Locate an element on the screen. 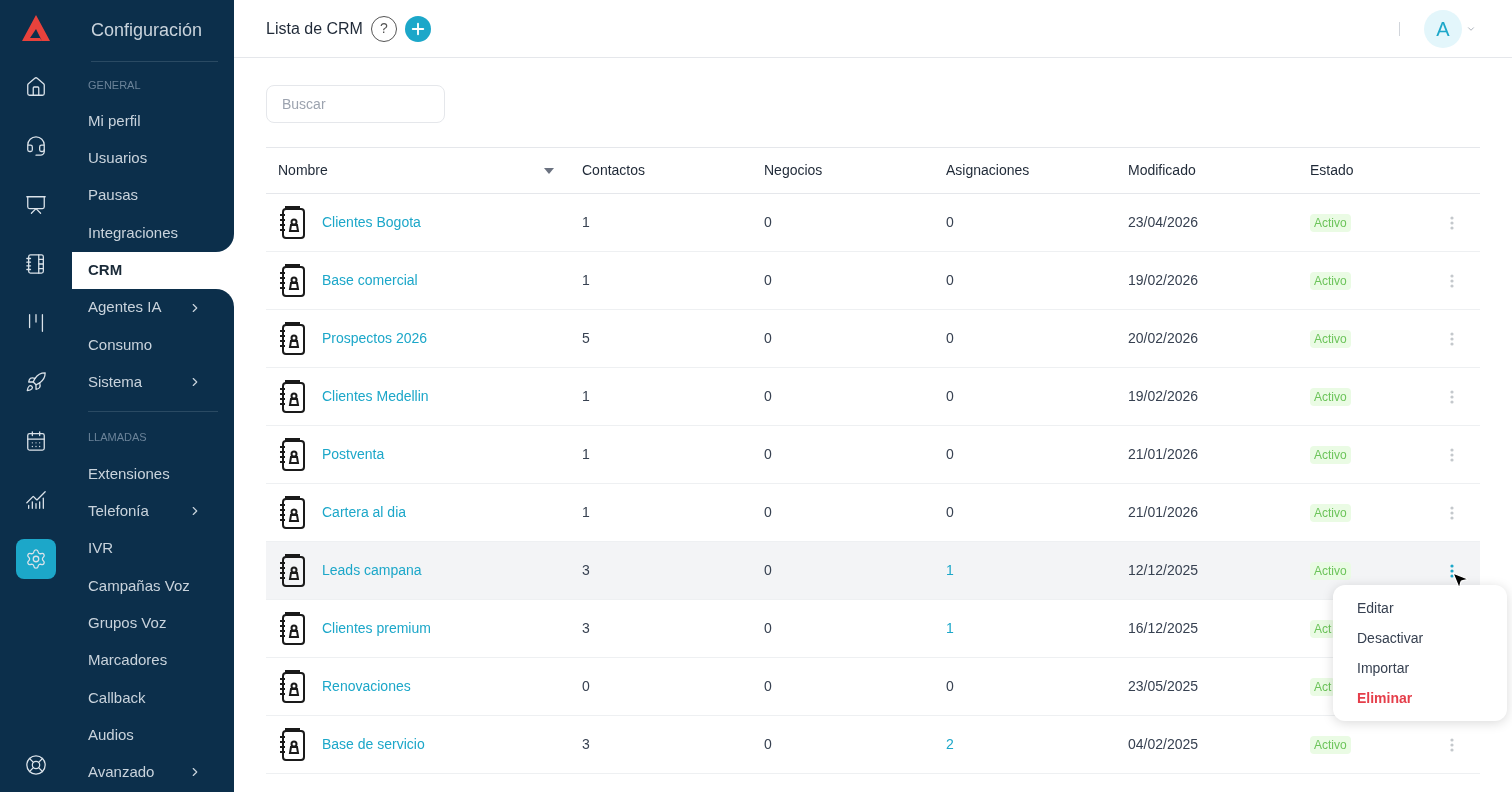  table-cell-text: 5 is located at coordinates (586, 338).